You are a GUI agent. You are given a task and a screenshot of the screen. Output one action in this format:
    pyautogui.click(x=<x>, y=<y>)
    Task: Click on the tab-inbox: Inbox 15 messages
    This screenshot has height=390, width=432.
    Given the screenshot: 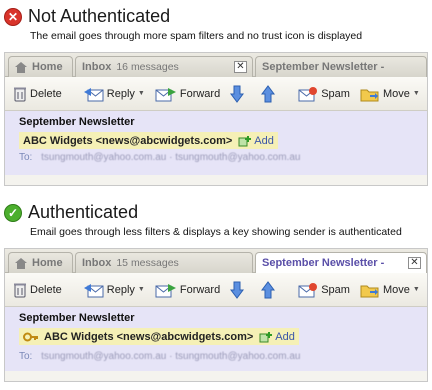 What is the action you would take?
    pyautogui.click(x=164, y=262)
    